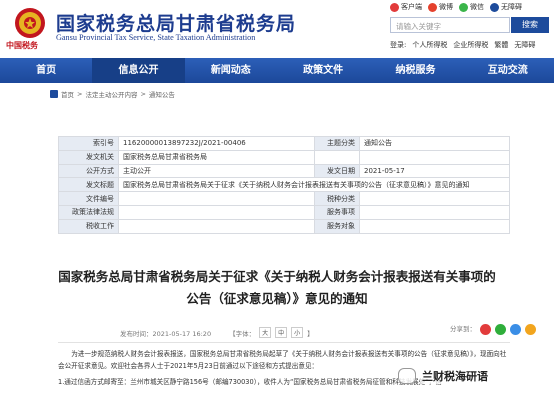  I want to click on breadcrumb-home: 首页, so click(67, 94).